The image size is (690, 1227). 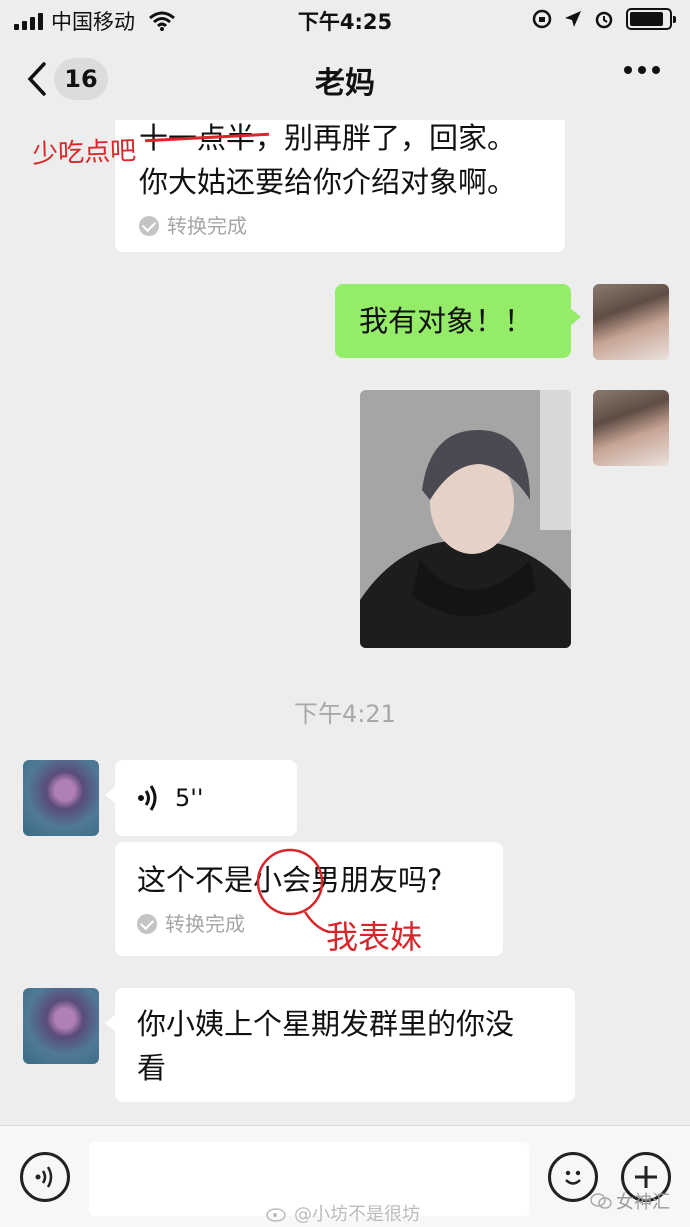 I want to click on image-message, so click(x=465, y=519).